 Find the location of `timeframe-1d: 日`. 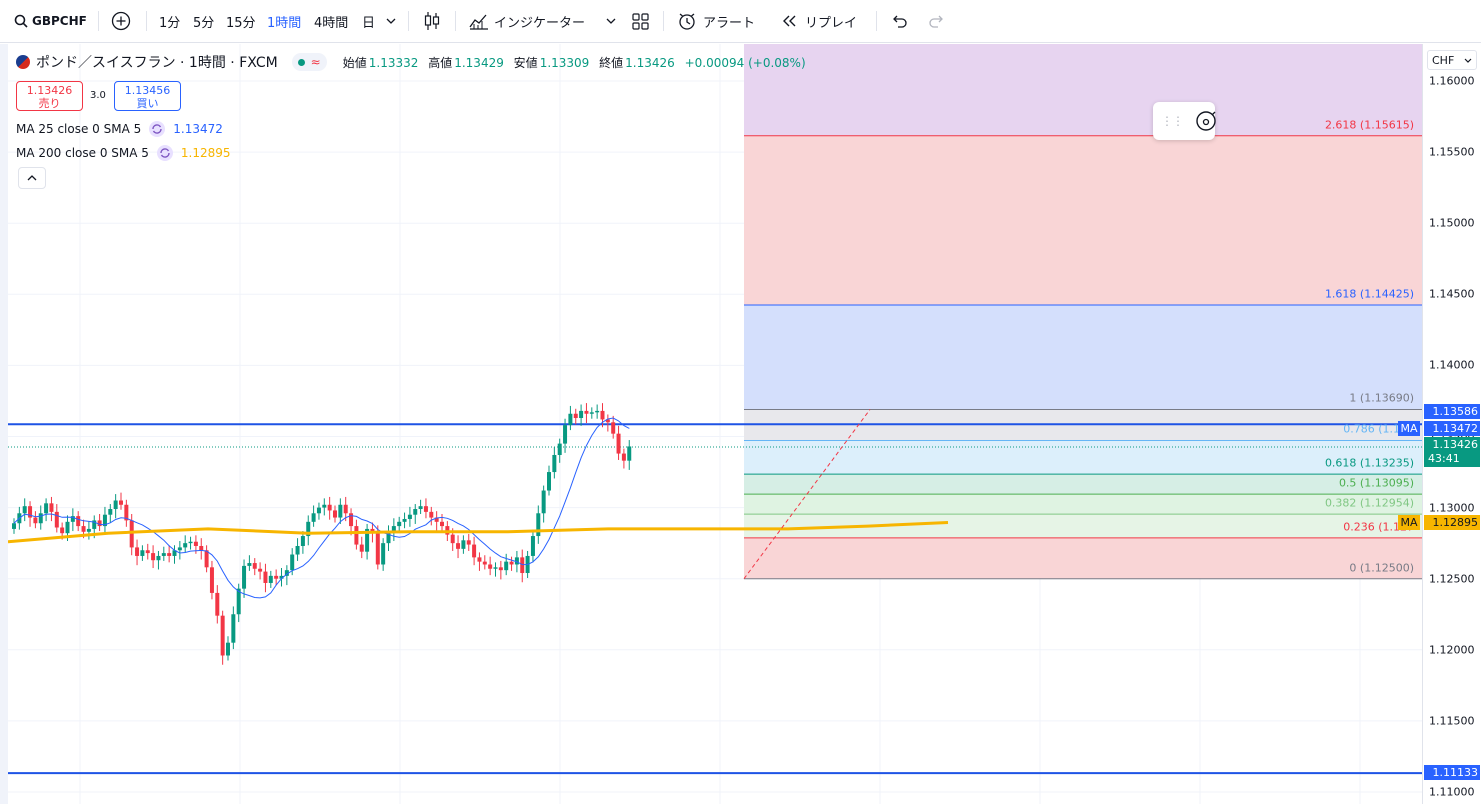

timeframe-1d: 日 is located at coordinates (368, 21).